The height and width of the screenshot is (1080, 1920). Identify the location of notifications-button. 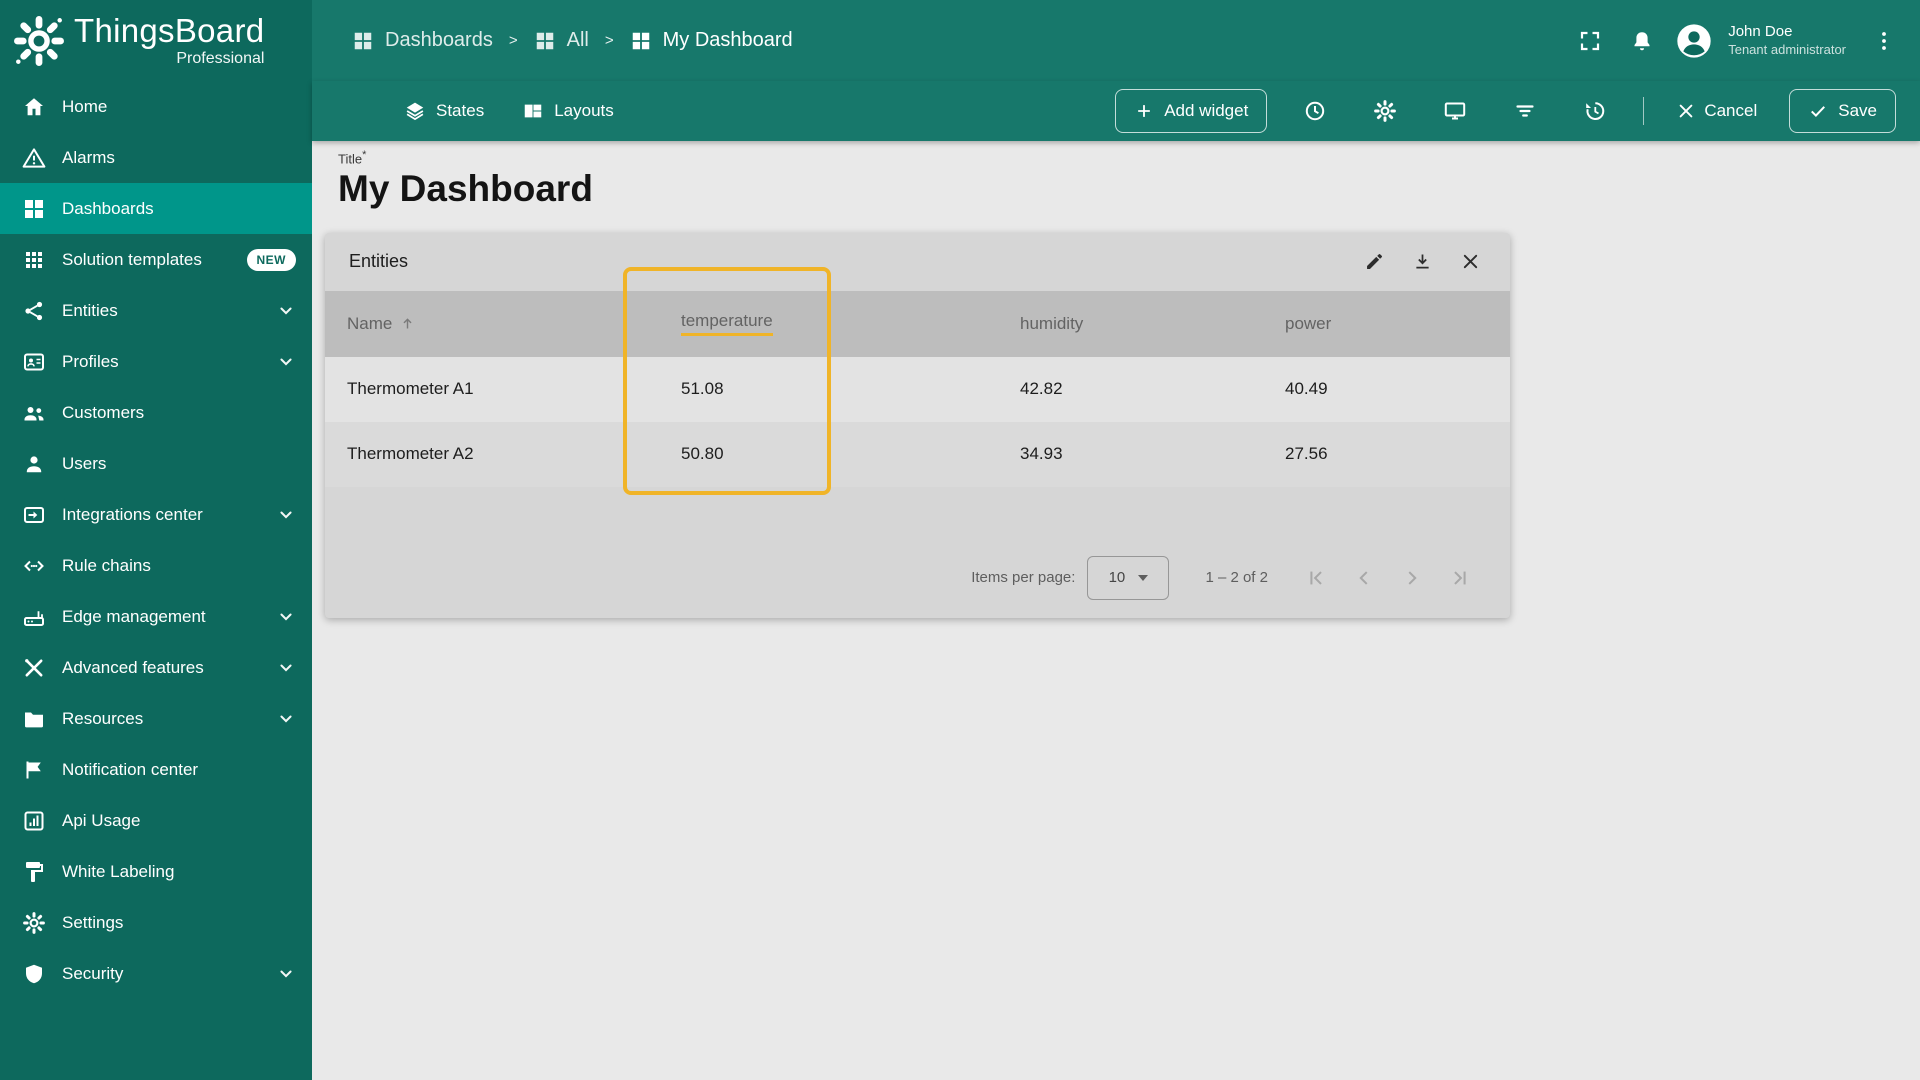
(1642, 41).